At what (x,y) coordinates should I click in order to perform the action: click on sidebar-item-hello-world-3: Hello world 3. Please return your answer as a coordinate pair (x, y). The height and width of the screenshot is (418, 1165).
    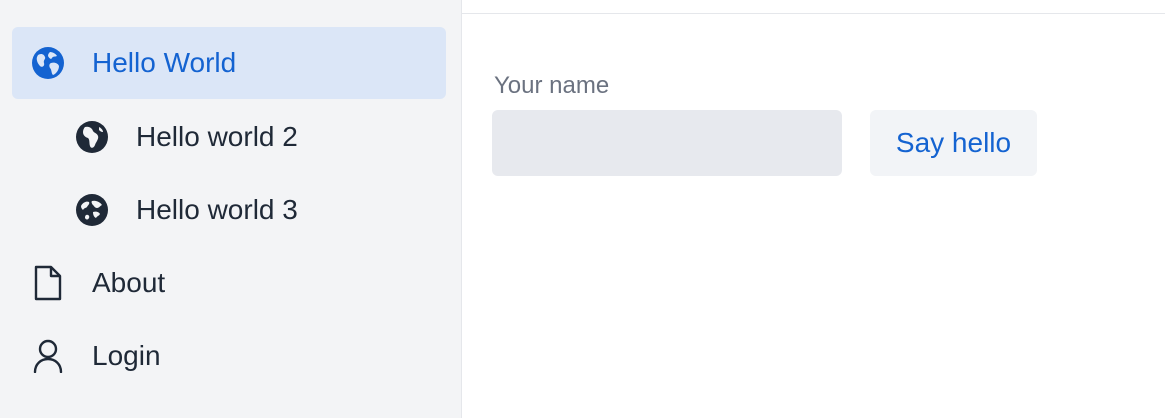
    Looking at the image, I should click on (229, 210).